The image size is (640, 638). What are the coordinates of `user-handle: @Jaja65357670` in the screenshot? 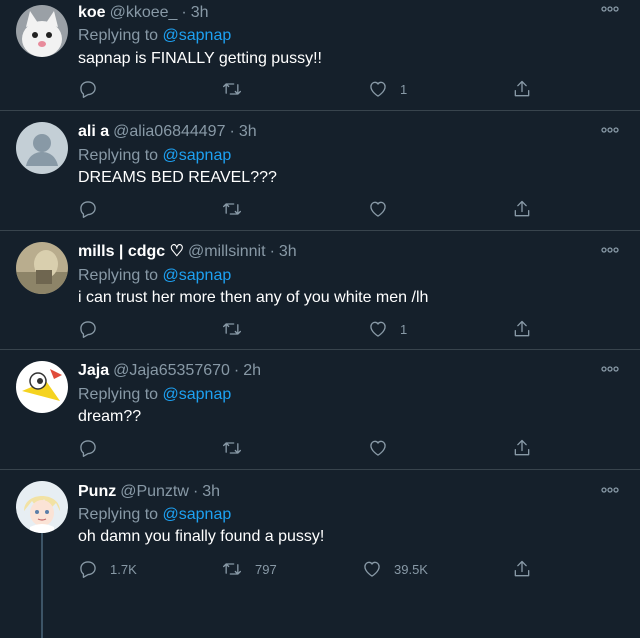 It's located at (171, 370).